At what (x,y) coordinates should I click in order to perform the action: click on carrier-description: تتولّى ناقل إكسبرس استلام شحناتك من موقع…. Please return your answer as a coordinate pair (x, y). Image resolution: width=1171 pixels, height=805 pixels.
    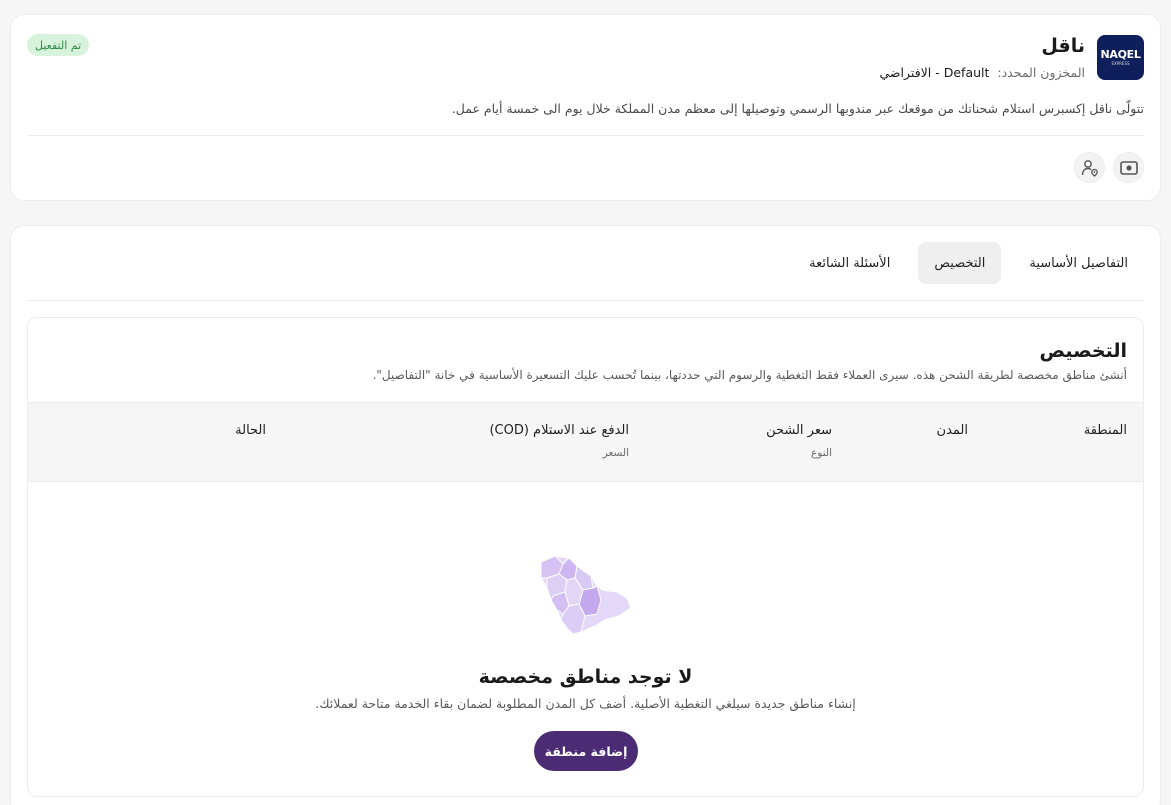
    Looking at the image, I should click on (797, 108).